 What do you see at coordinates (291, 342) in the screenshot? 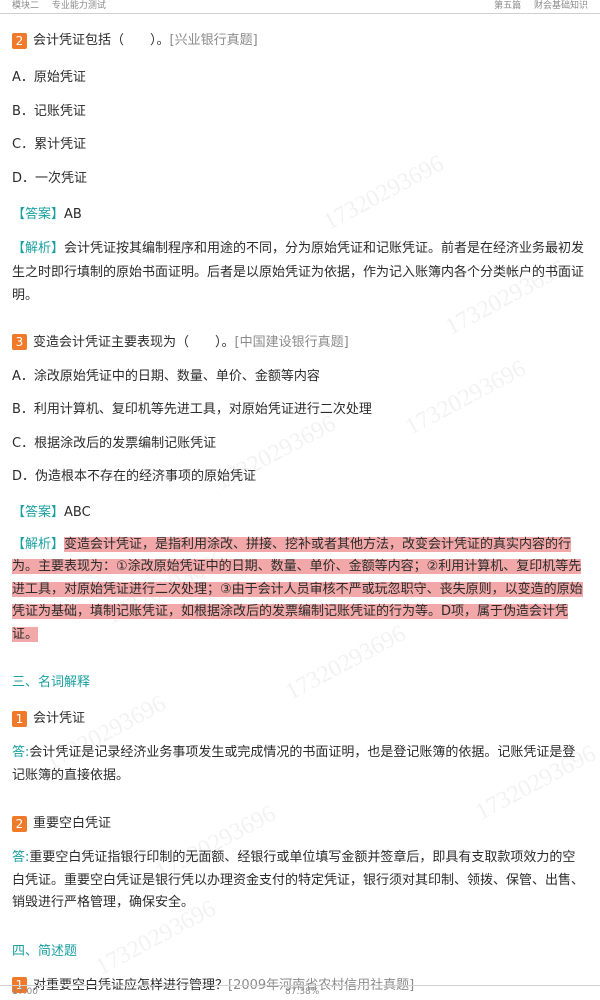
I see `question-source: [中国建设银行真题]` at bounding box center [291, 342].